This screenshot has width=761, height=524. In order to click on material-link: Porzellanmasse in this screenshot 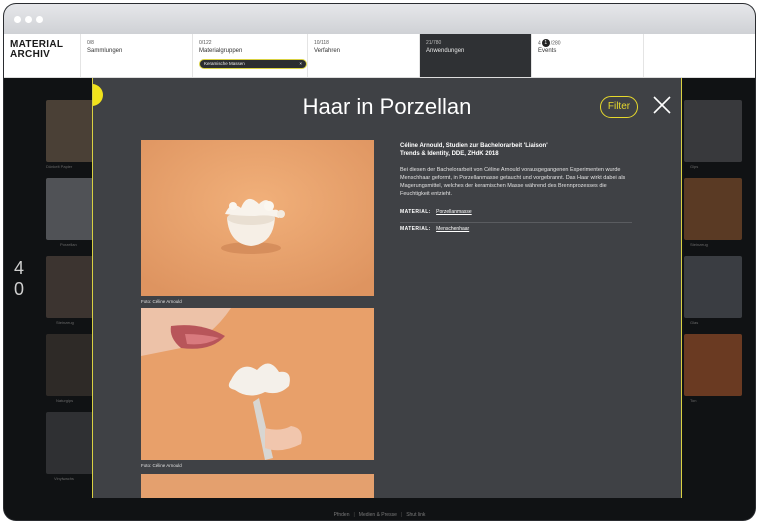, I will do `click(454, 212)`.